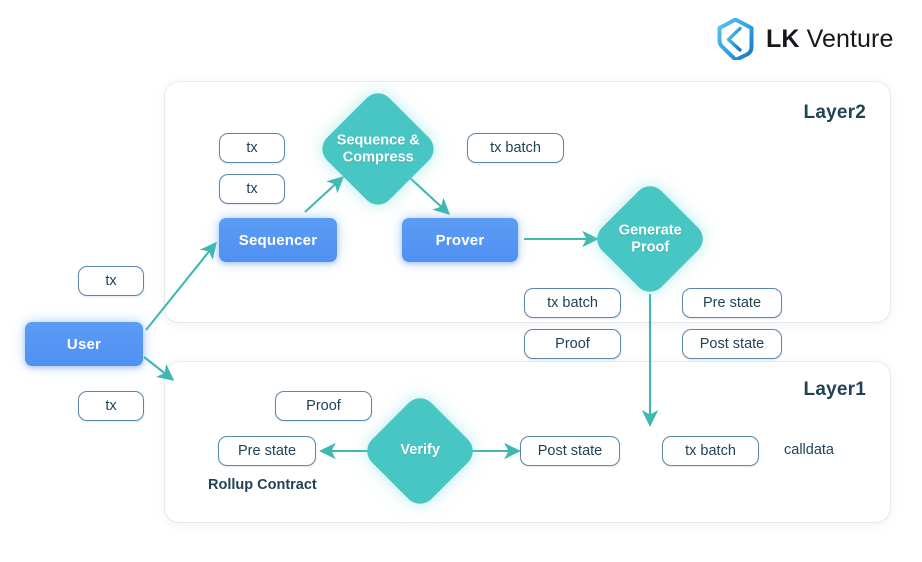 The width and height of the screenshot is (922, 562). What do you see at coordinates (111, 281) in the screenshot?
I see `chip-tx-upper: tx` at bounding box center [111, 281].